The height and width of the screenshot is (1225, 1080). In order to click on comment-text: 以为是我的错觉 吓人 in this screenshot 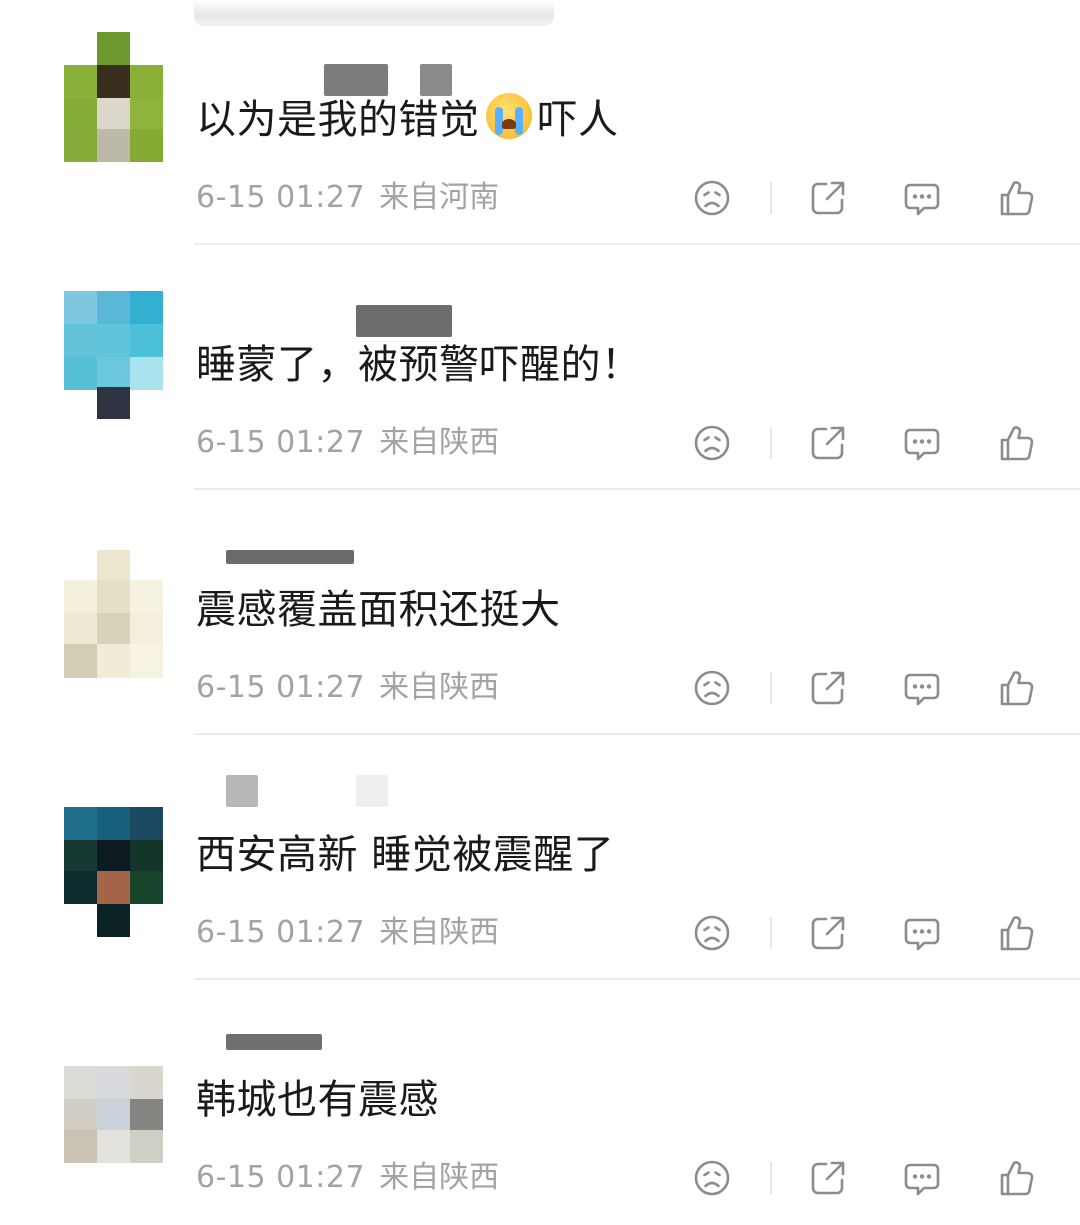, I will do `click(407, 120)`.